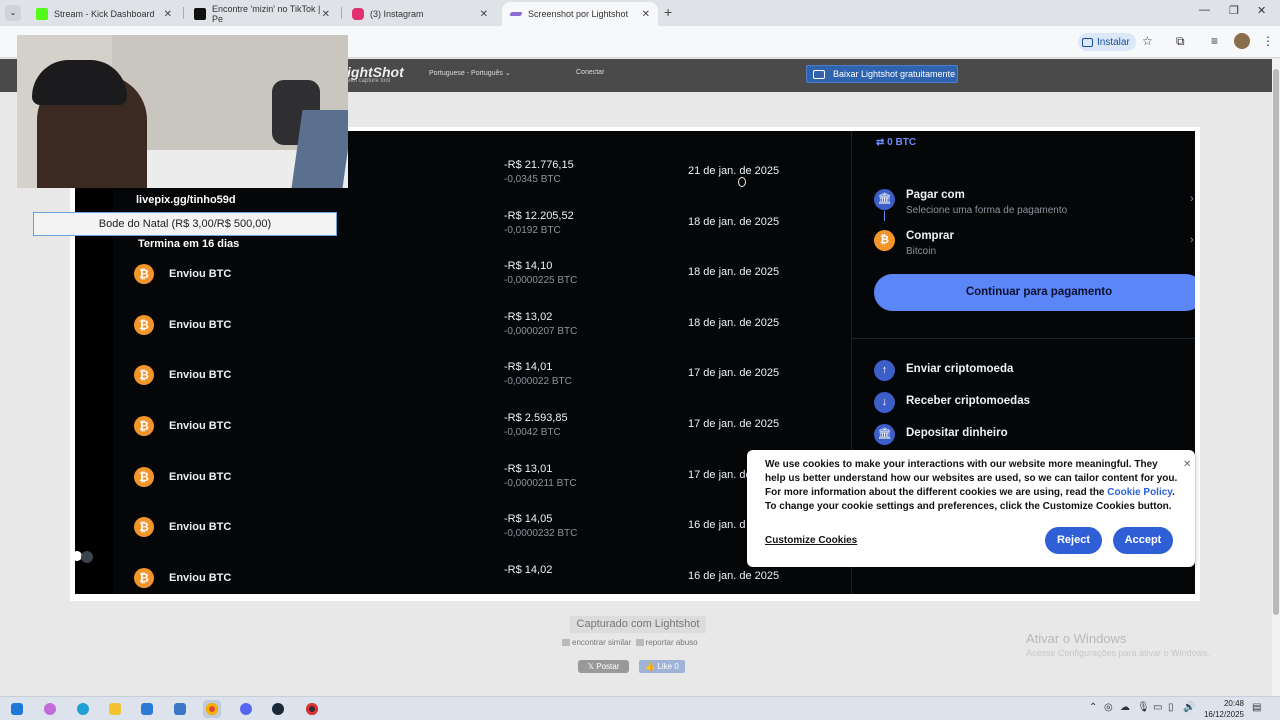 The width and height of the screenshot is (1280, 720). Describe the element at coordinates (1189, 707) in the screenshot. I see `volume-icon: 🔊` at that location.